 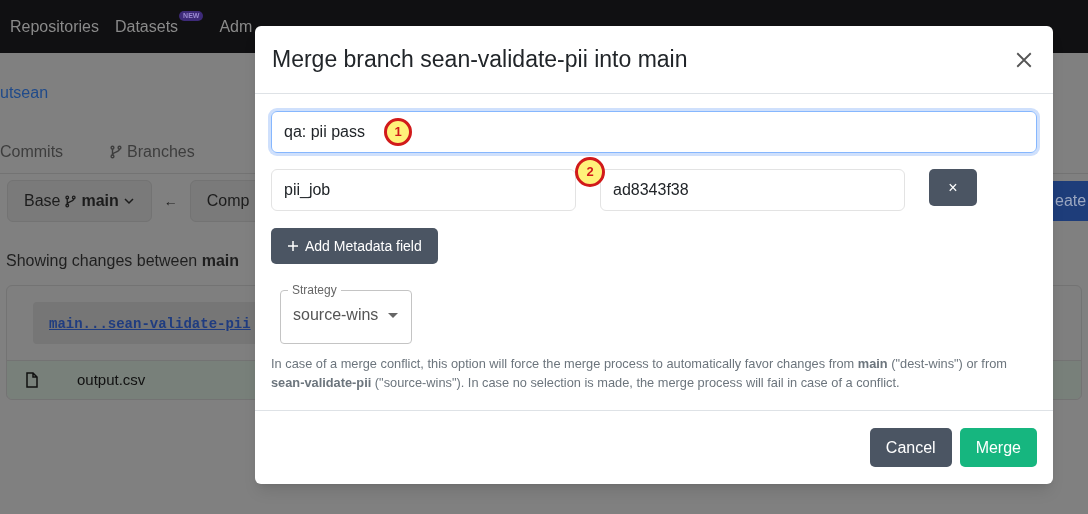 I want to click on add-metadata-button: Add Metadata field, so click(x=354, y=246).